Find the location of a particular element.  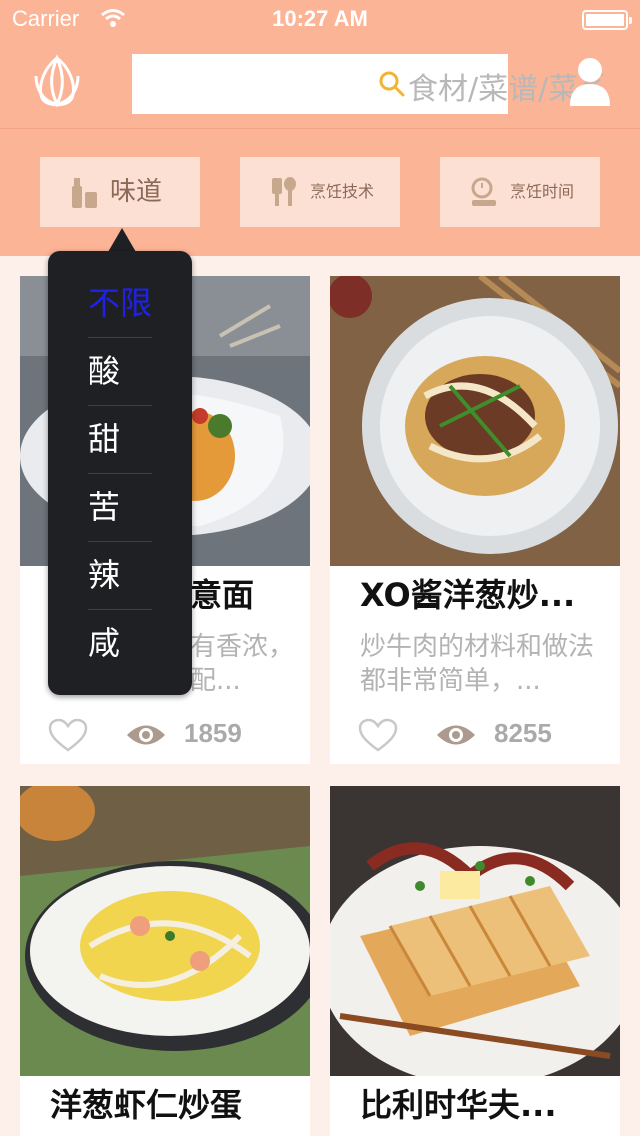

filter-bar: 味道 烹饪技术 烹饪时间 is located at coordinates (320, 192).